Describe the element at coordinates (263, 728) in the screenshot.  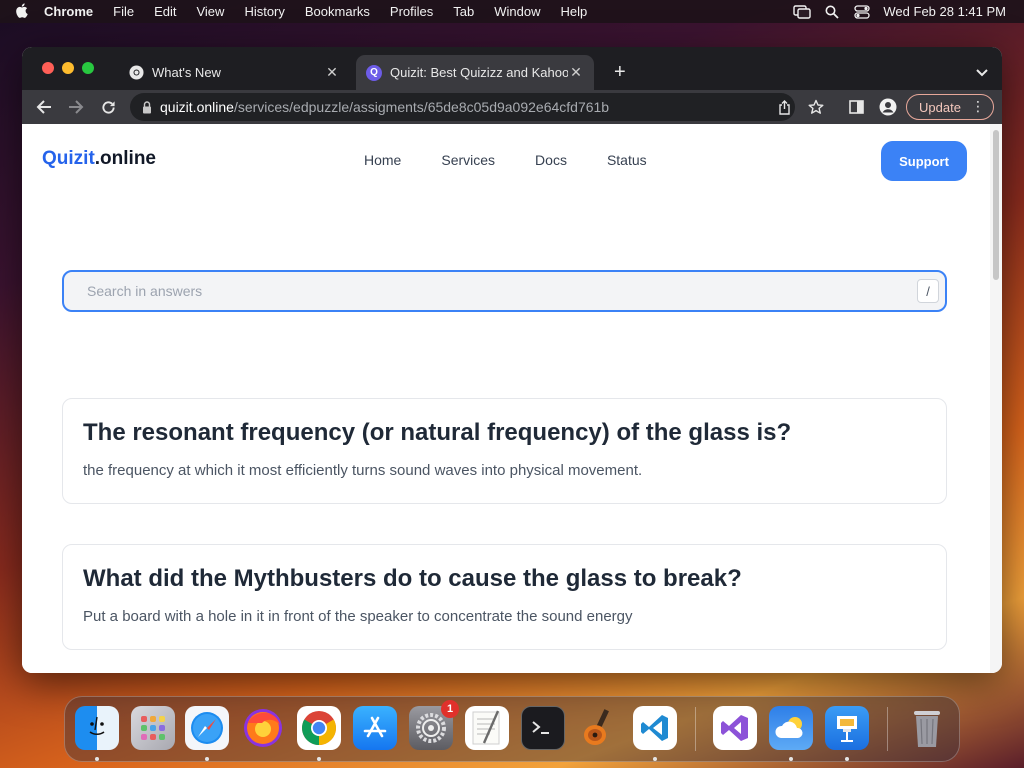
I see `firefox-icon` at that location.